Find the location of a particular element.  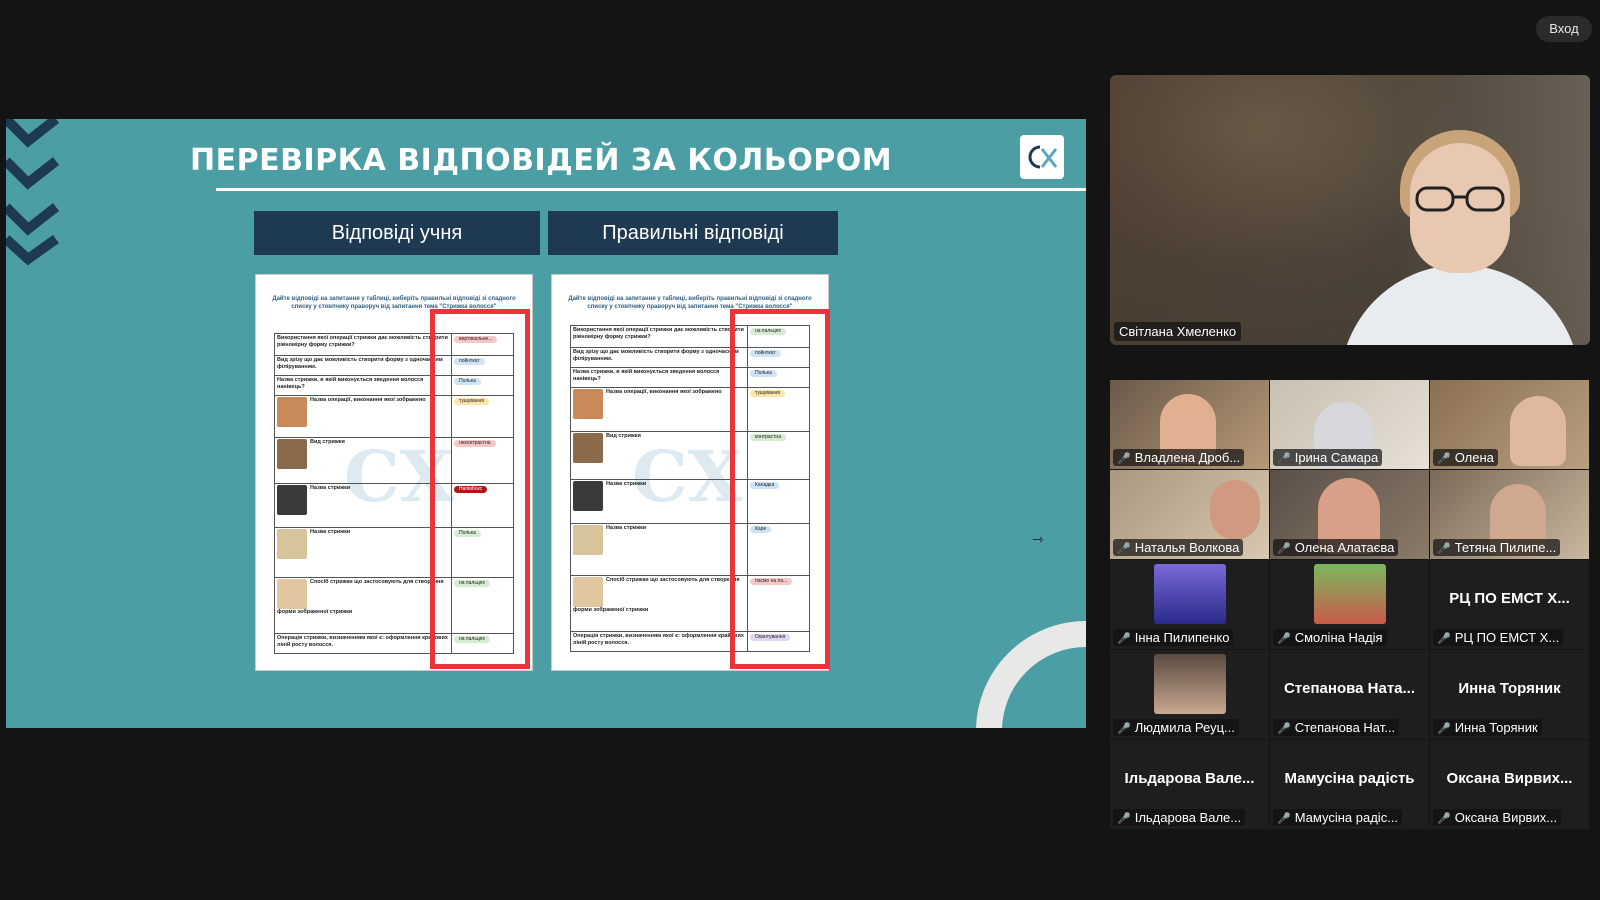

participant-name-label: 🎤 Инна Торяник is located at coordinates (1487, 727).